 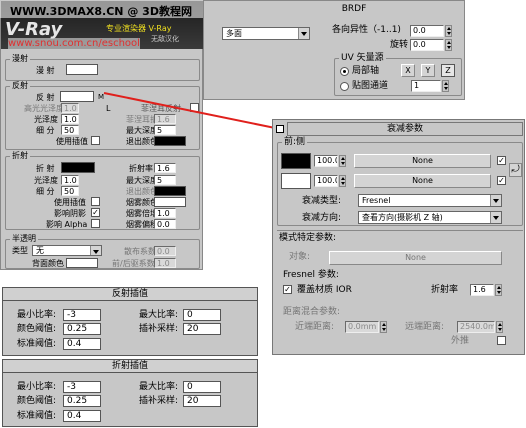 What do you see at coordinates (326, 181) in the screenshot?
I see `side-amount-field: 100.0` at bounding box center [326, 181].